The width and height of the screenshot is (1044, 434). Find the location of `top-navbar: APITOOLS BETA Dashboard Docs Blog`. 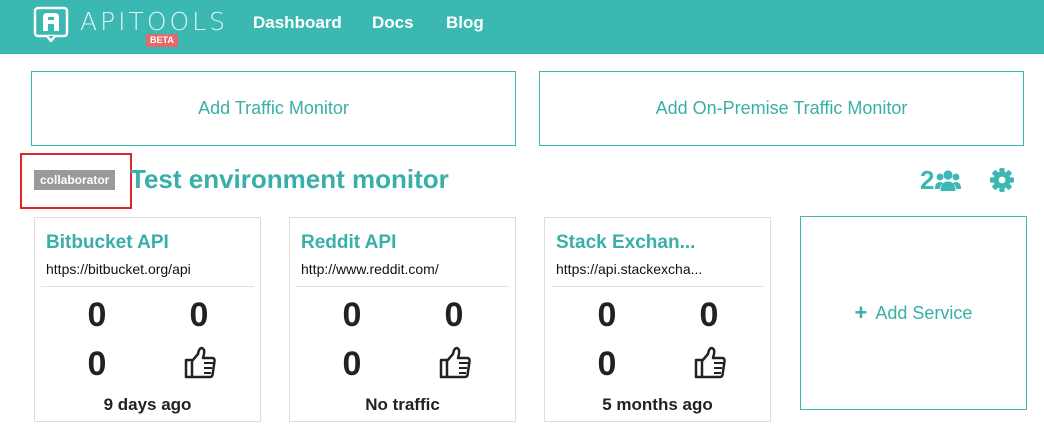

top-navbar: APITOOLS BETA Dashboard Docs Blog is located at coordinates (522, 27).